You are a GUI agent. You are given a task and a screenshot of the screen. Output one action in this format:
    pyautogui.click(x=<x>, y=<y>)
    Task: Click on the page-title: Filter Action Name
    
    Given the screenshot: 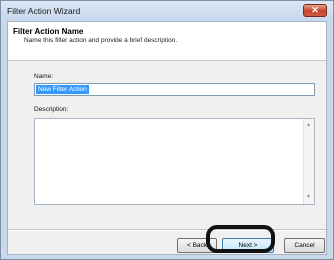 What is the action you would take?
    pyautogui.click(x=48, y=31)
    